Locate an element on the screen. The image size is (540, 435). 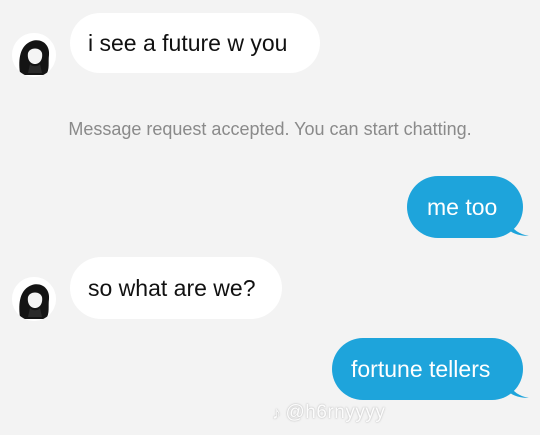
tiktok-logo-icon: ♪ is located at coordinates (277, 412).